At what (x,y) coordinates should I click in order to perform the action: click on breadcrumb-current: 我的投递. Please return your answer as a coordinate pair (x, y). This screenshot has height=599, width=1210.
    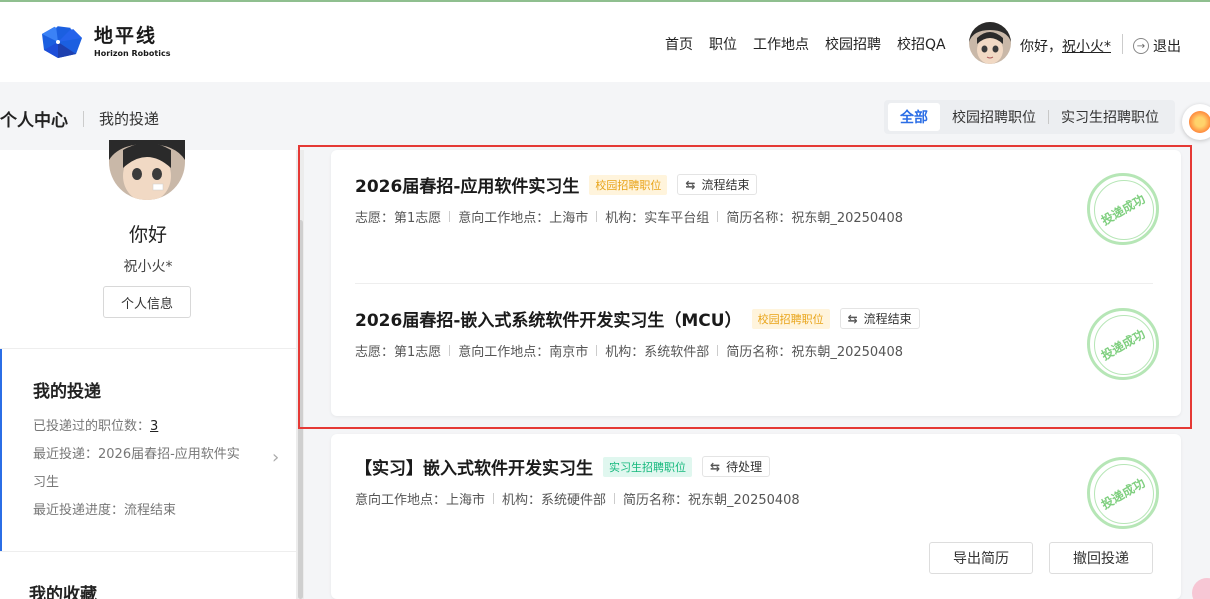
    Looking at the image, I should click on (129, 119).